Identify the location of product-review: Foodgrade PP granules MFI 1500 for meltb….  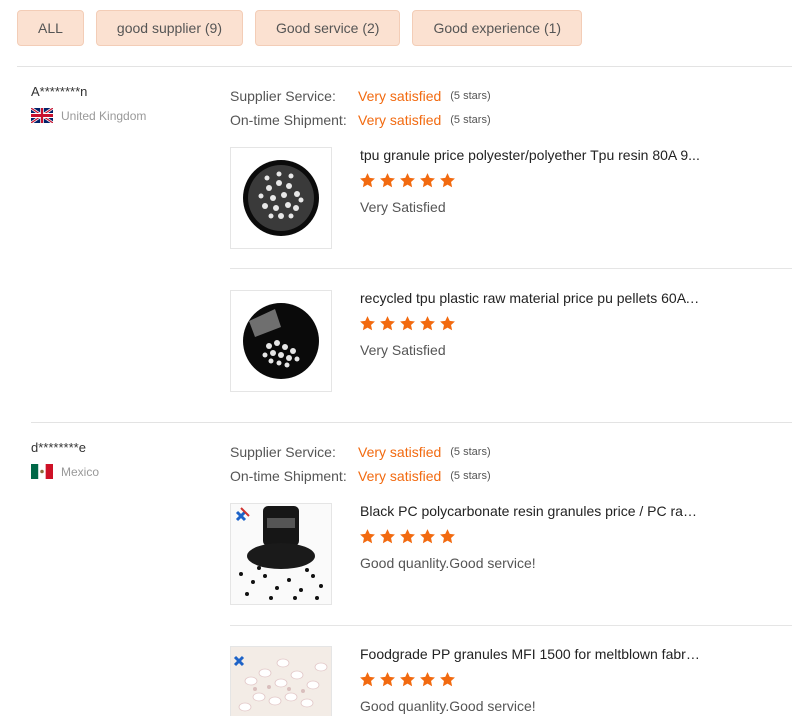
(511, 681).